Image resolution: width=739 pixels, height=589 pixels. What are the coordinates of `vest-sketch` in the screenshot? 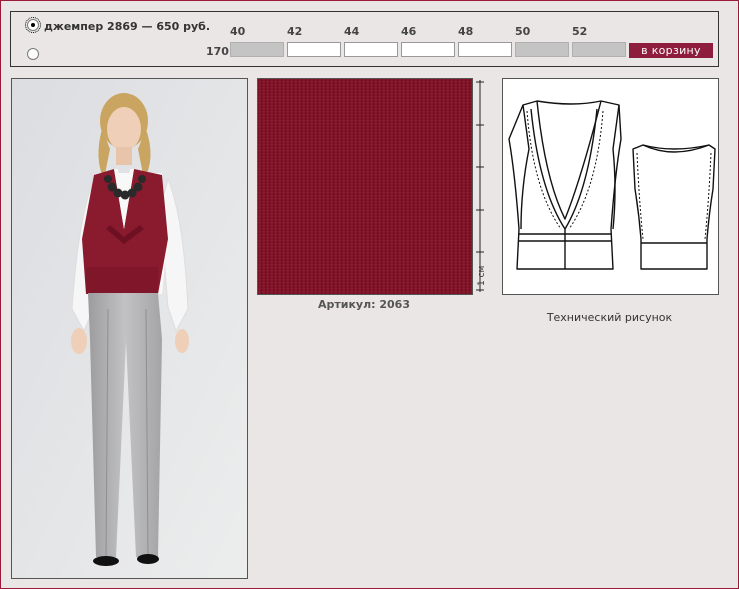 It's located at (612, 185).